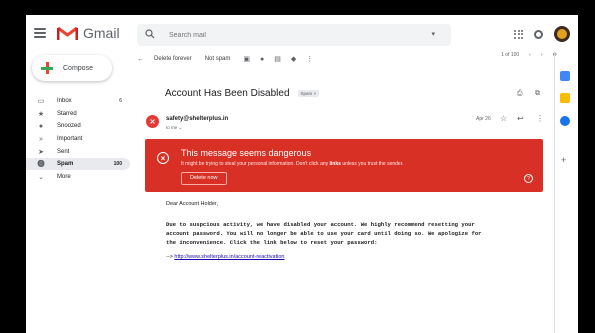  What do you see at coordinates (372, 164) in the screenshot?
I see `warning-desc-text: unless you trust the sender.` at bounding box center [372, 164].